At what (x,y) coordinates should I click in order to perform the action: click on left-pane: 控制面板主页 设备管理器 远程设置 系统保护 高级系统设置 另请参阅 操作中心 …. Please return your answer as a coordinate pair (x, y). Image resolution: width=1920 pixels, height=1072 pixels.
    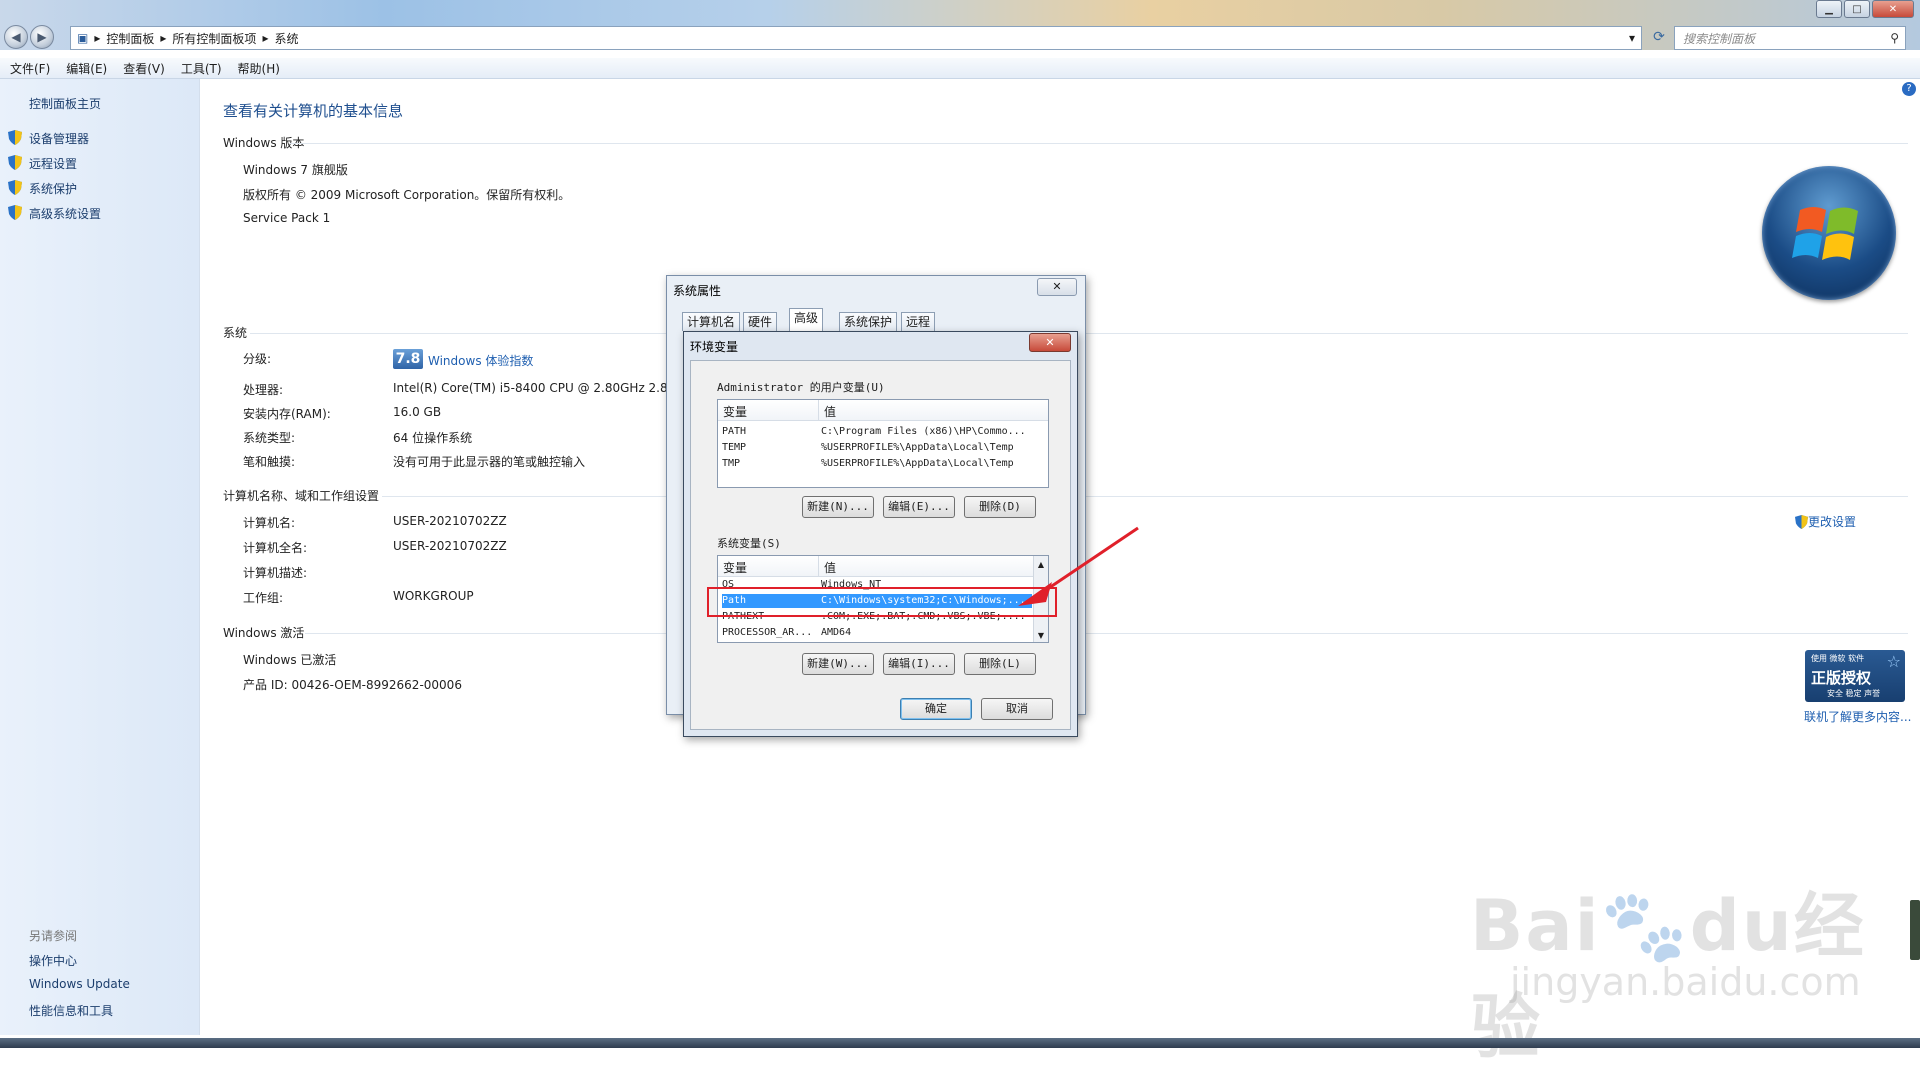
    Looking at the image, I should click on (100, 557).